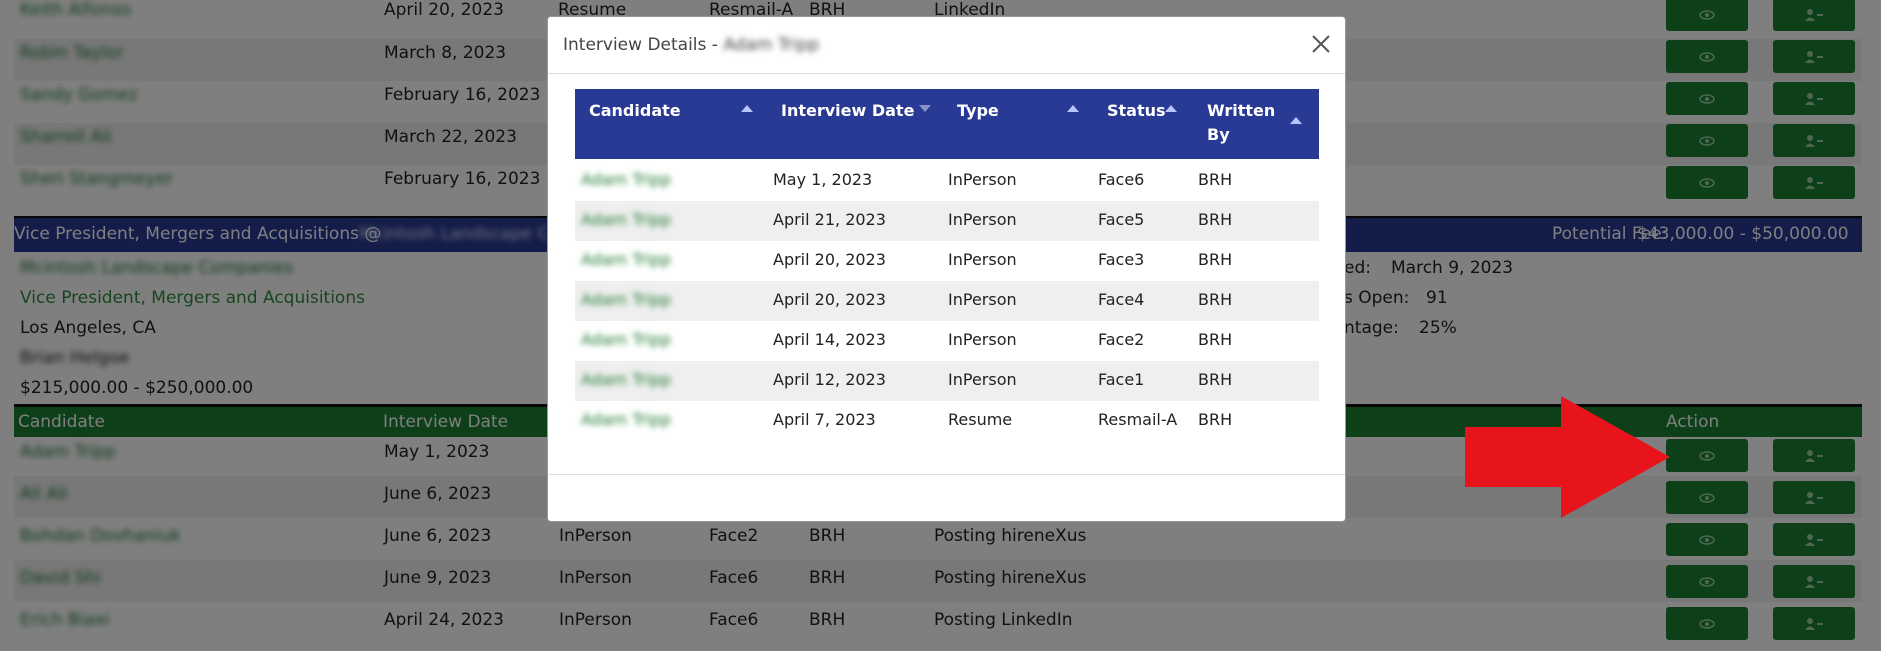 The width and height of the screenshot is (1881, 651). Describe the element at coordinates (829, 219) in the screenshot. I see `interview-date: April 21, 2023` at that location.